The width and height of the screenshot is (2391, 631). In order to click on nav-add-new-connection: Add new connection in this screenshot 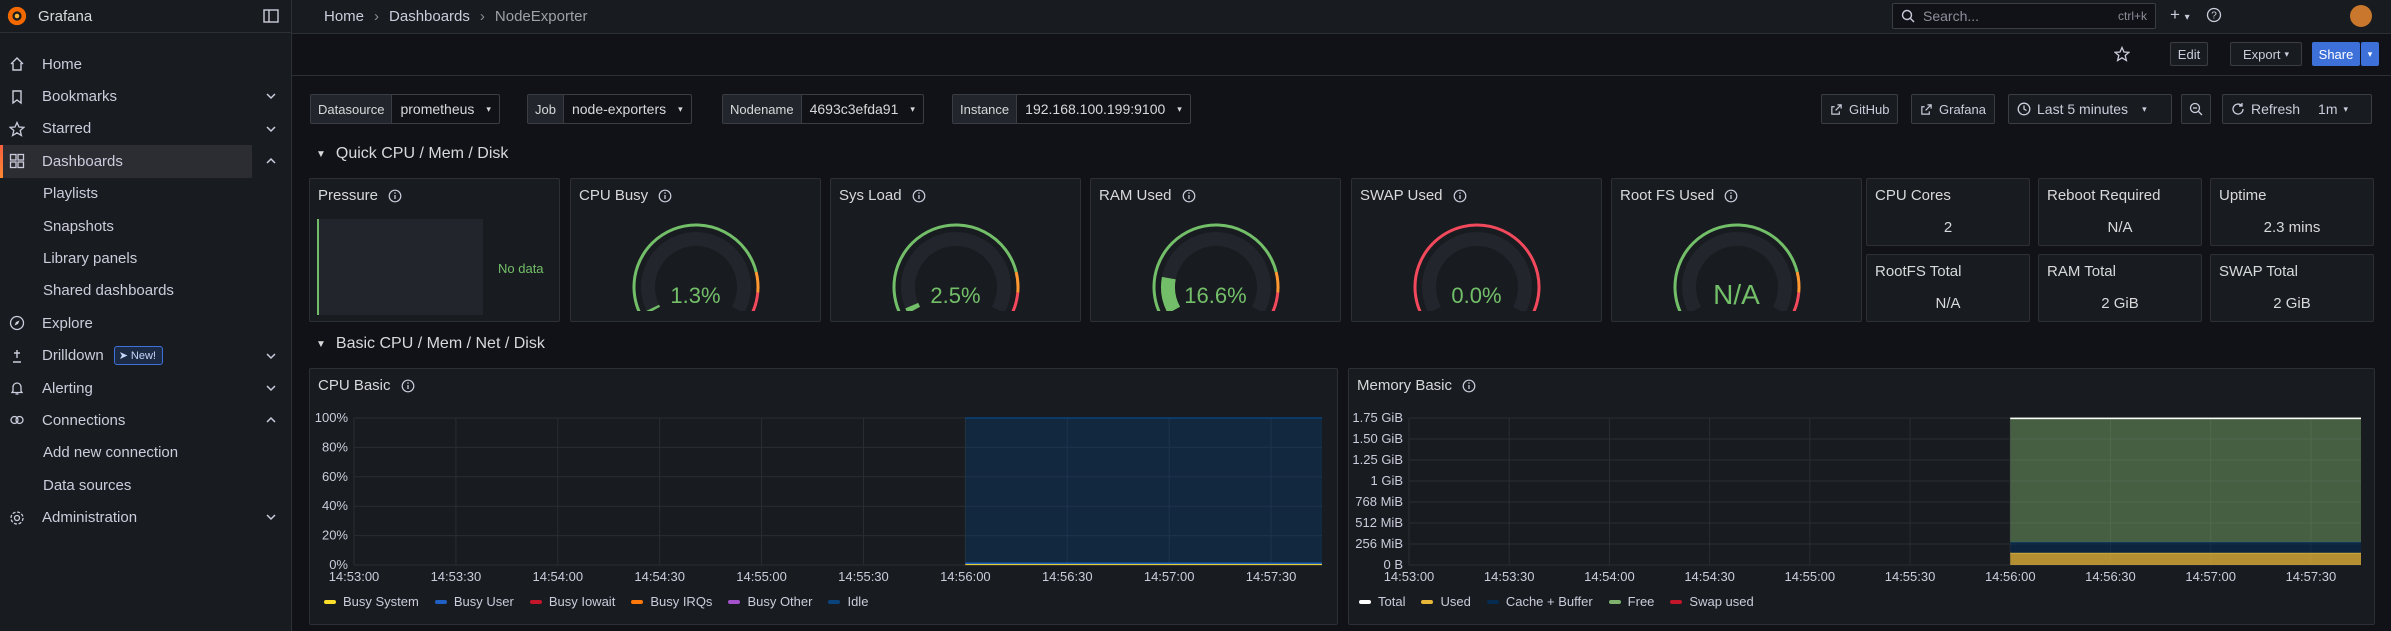, I will do `click(146, 453)`.